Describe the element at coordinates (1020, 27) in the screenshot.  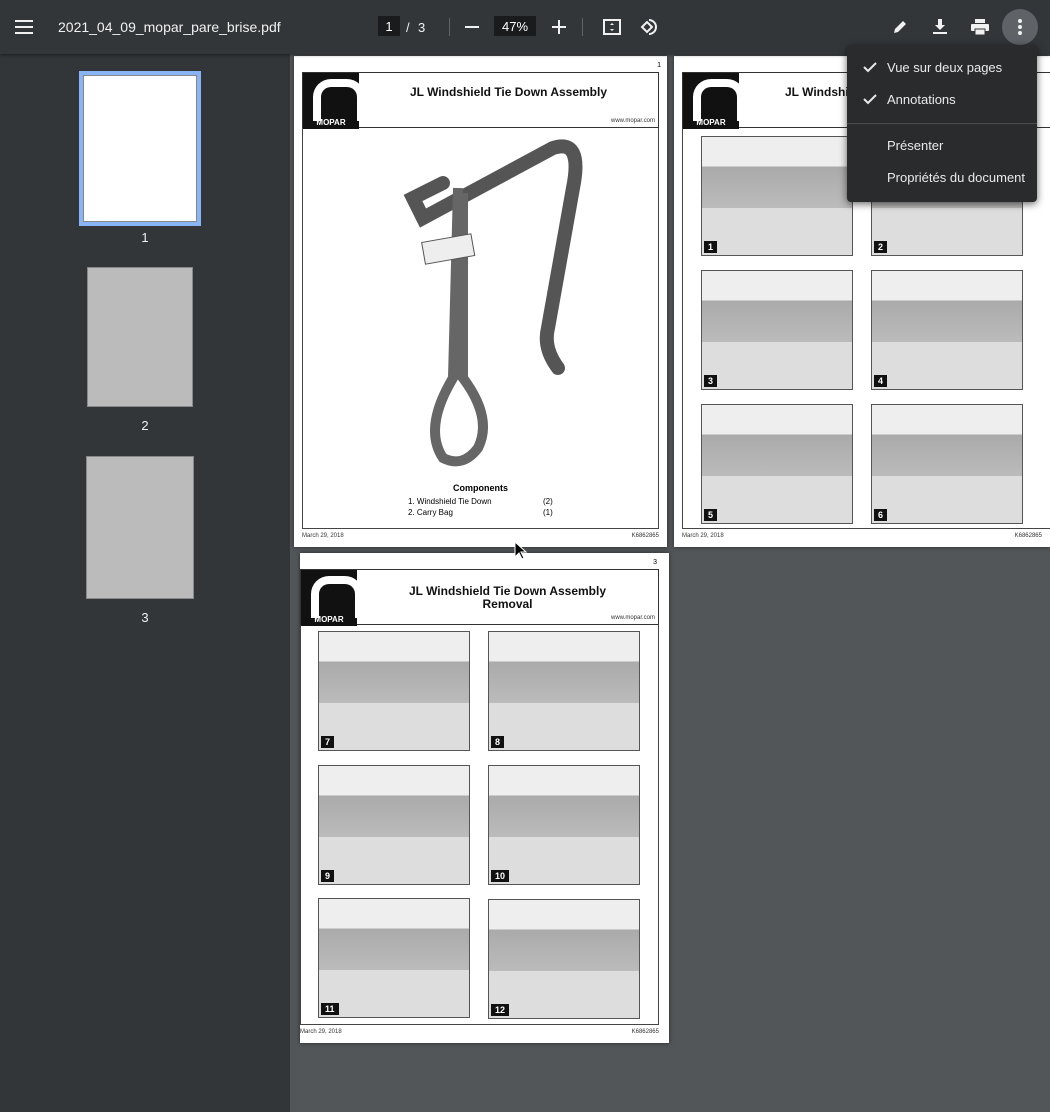
I see `more-options-icon` at that location.